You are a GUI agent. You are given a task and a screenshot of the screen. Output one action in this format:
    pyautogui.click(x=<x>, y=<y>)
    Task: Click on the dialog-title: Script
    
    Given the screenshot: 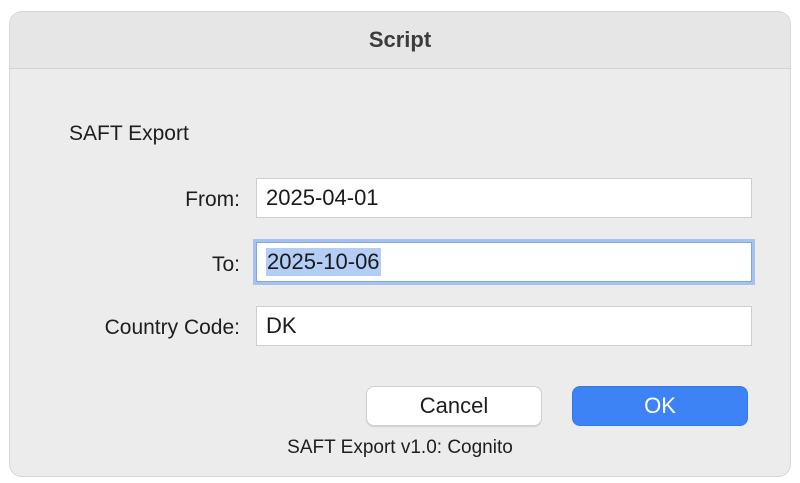 What is the action you would take?
    pyautogui.click(x=400, y=39)
    